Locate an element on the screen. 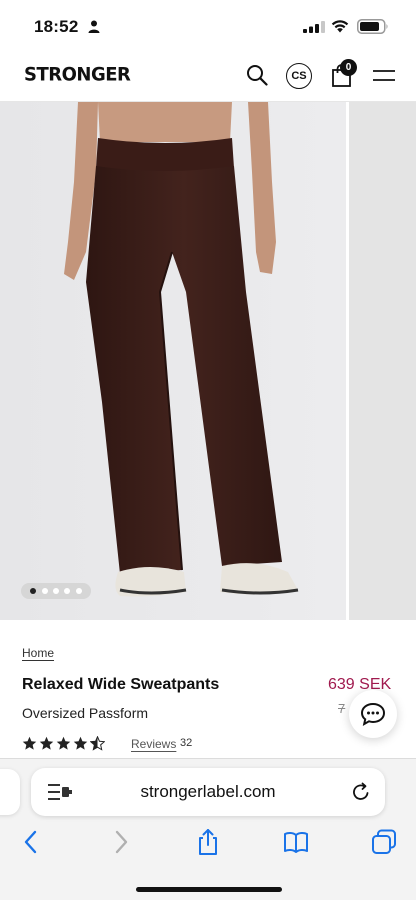 The height and width of the screenshot is (900, 416). product-title: Relaxed Wide Sweatpants is located at coordinates (121, 684).